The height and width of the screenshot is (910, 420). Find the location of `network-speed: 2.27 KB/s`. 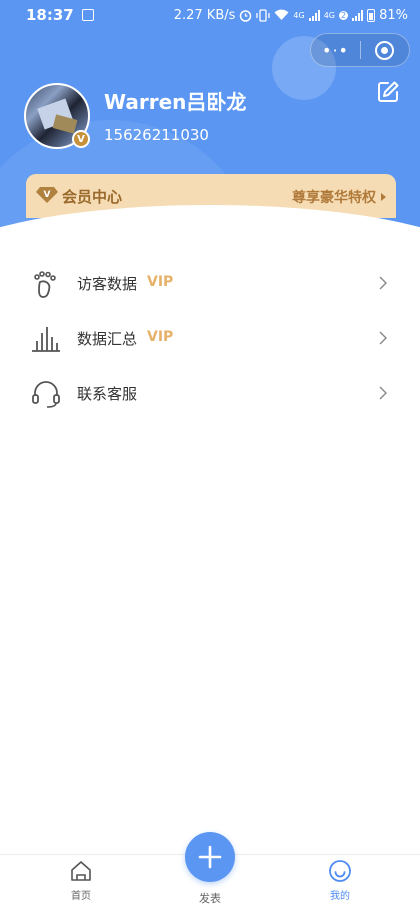

network-speed: 2.27 KB/s is located at coordinates (204, 15).